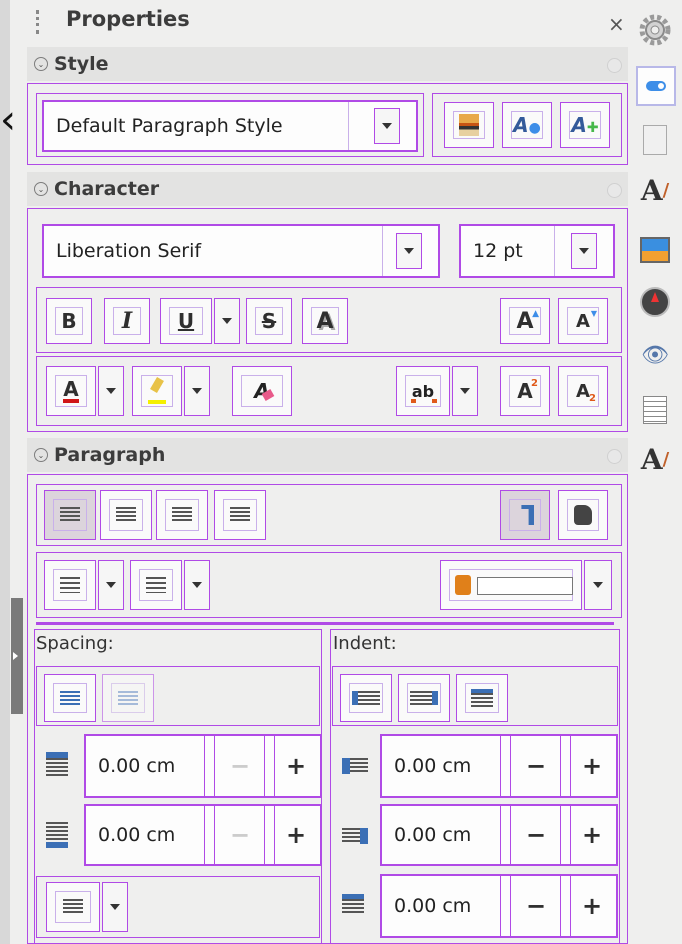 This screenshot has width=682, height=944. I want to click on ltr-direction-button, so click(525, 515).